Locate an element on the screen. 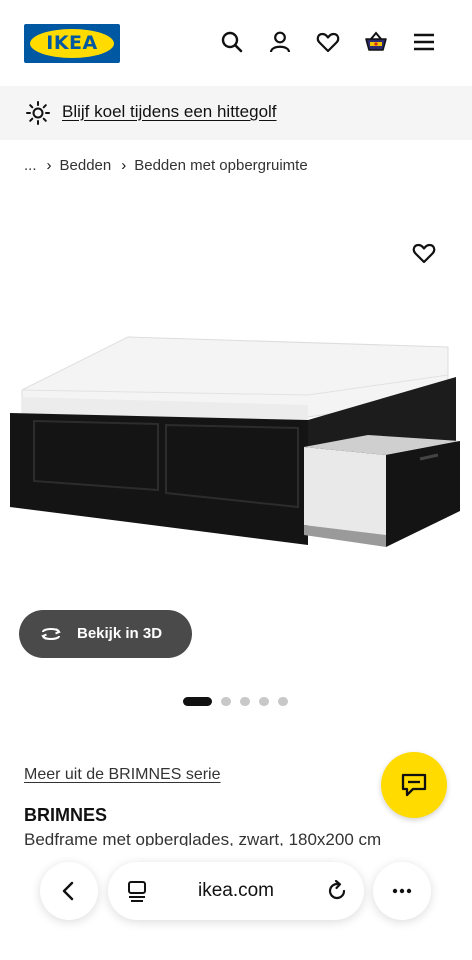 The image size is (472, 960). banner-link: Blijf koel tijdens een hittegolf is located at coordinates (169, 112).